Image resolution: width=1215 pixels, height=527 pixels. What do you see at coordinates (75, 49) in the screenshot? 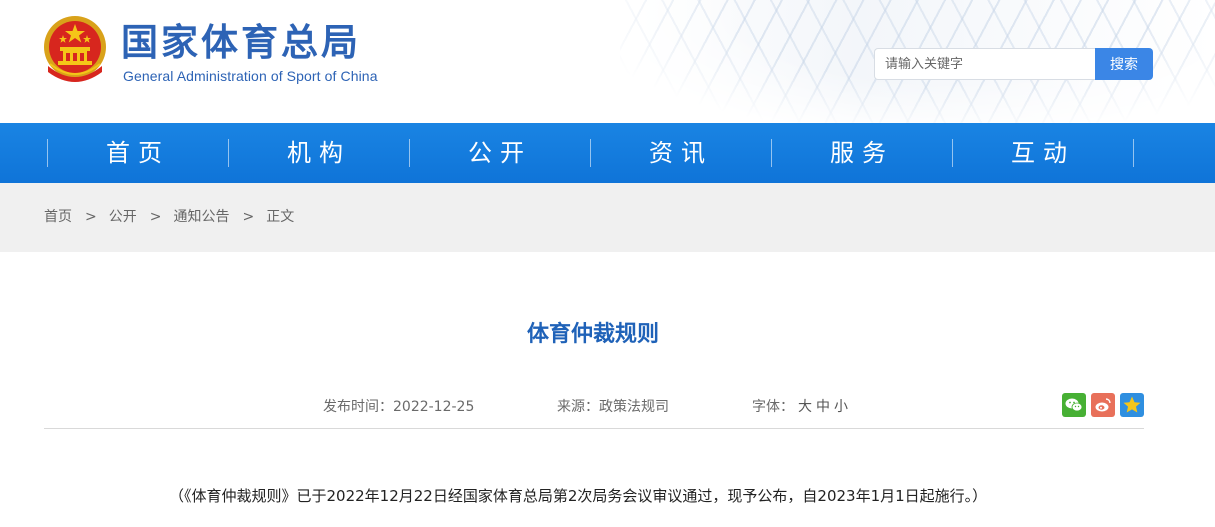
I see `national-emblem-icon` at bounding box center [75, 49].